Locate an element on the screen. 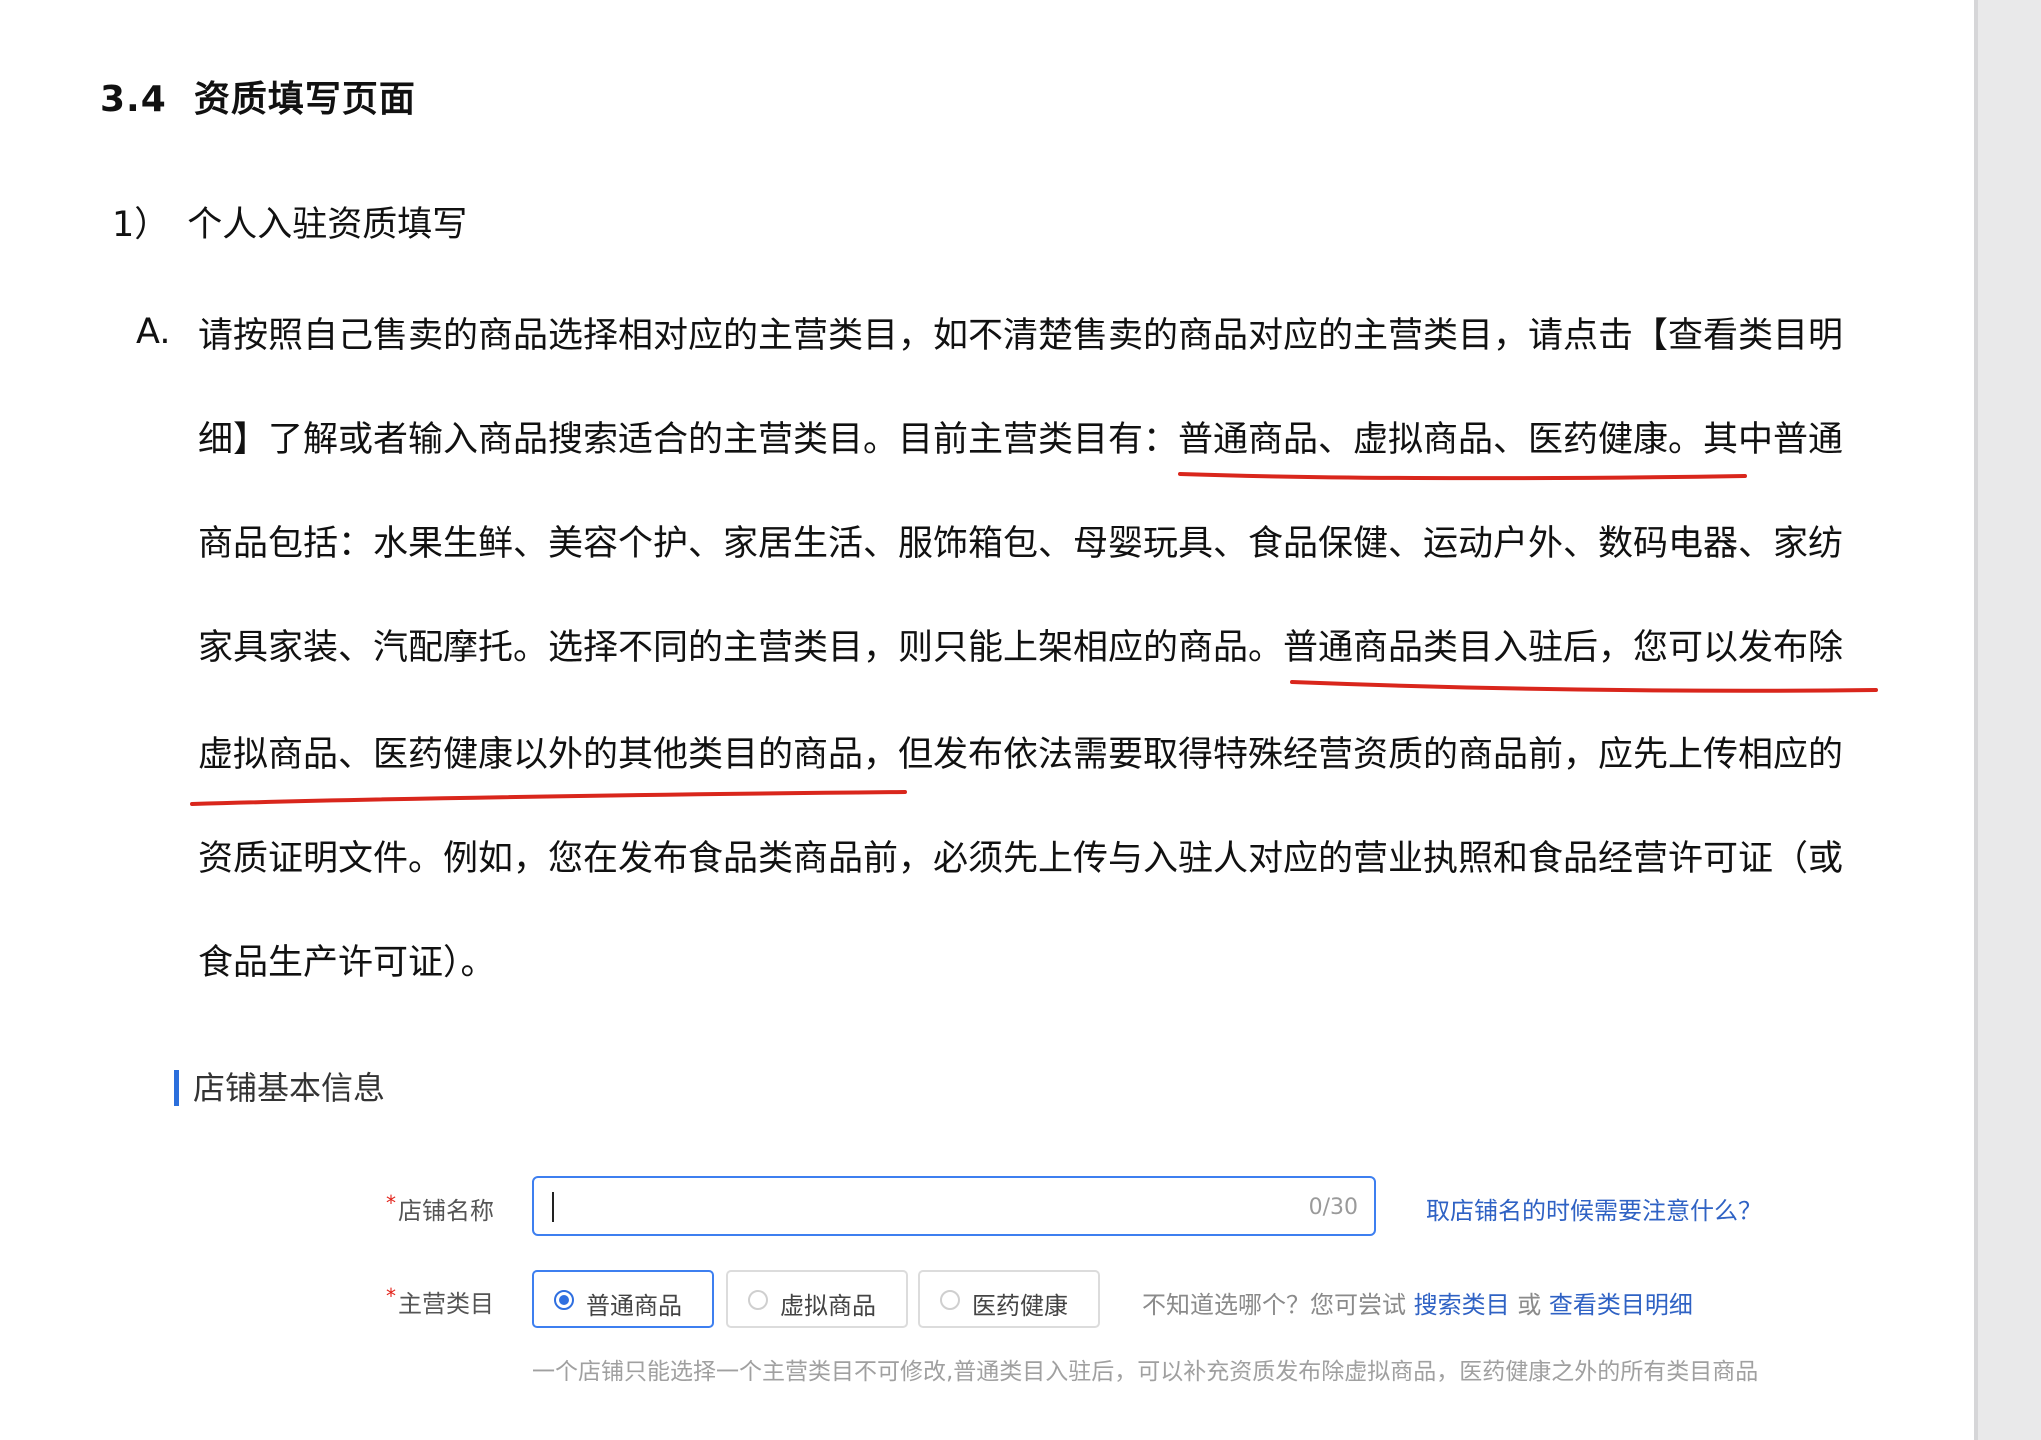 This screenshot has width=2041, height=1440. category-option-virtual: 虚拟商品 is located at coordinates (817, 1299).